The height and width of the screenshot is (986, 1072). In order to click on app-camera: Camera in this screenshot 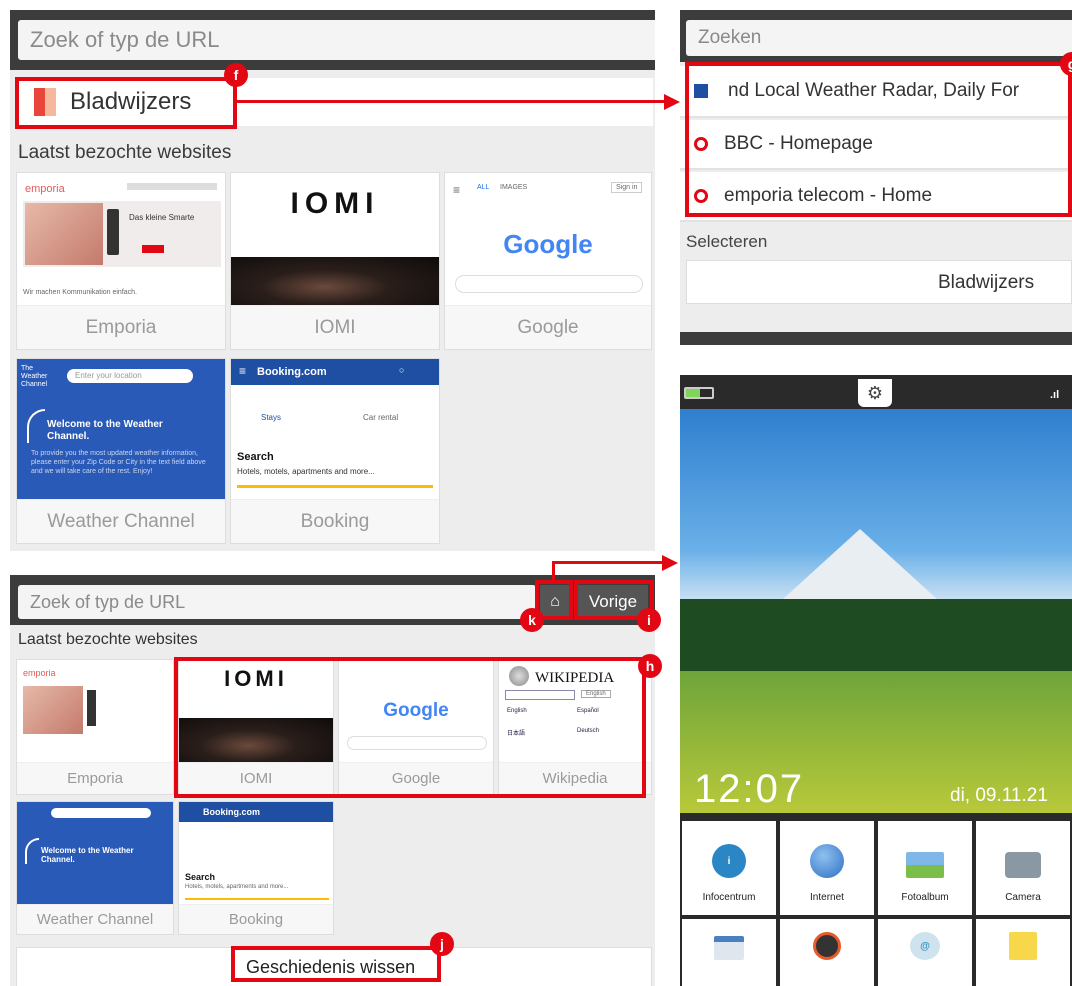, I will do `click(1023, 868)`.